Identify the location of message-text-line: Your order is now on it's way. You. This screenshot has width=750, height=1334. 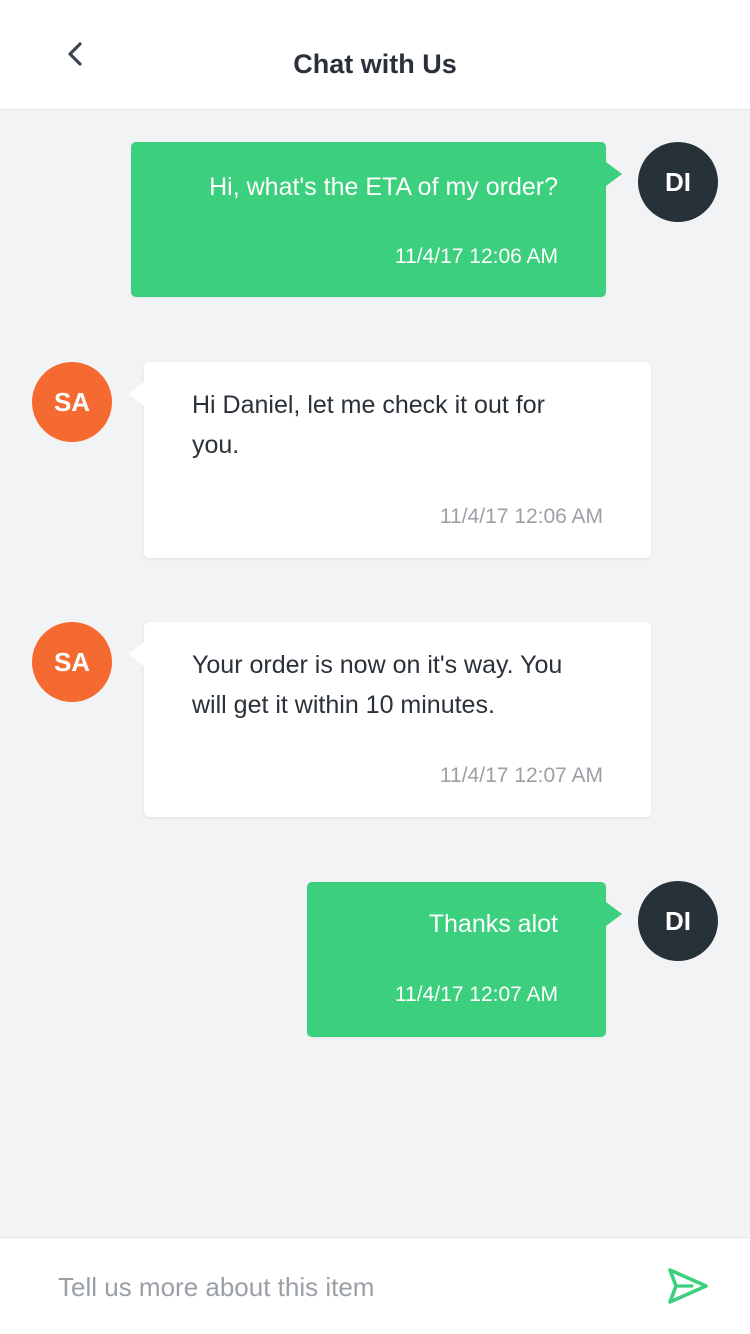
(377, 665).